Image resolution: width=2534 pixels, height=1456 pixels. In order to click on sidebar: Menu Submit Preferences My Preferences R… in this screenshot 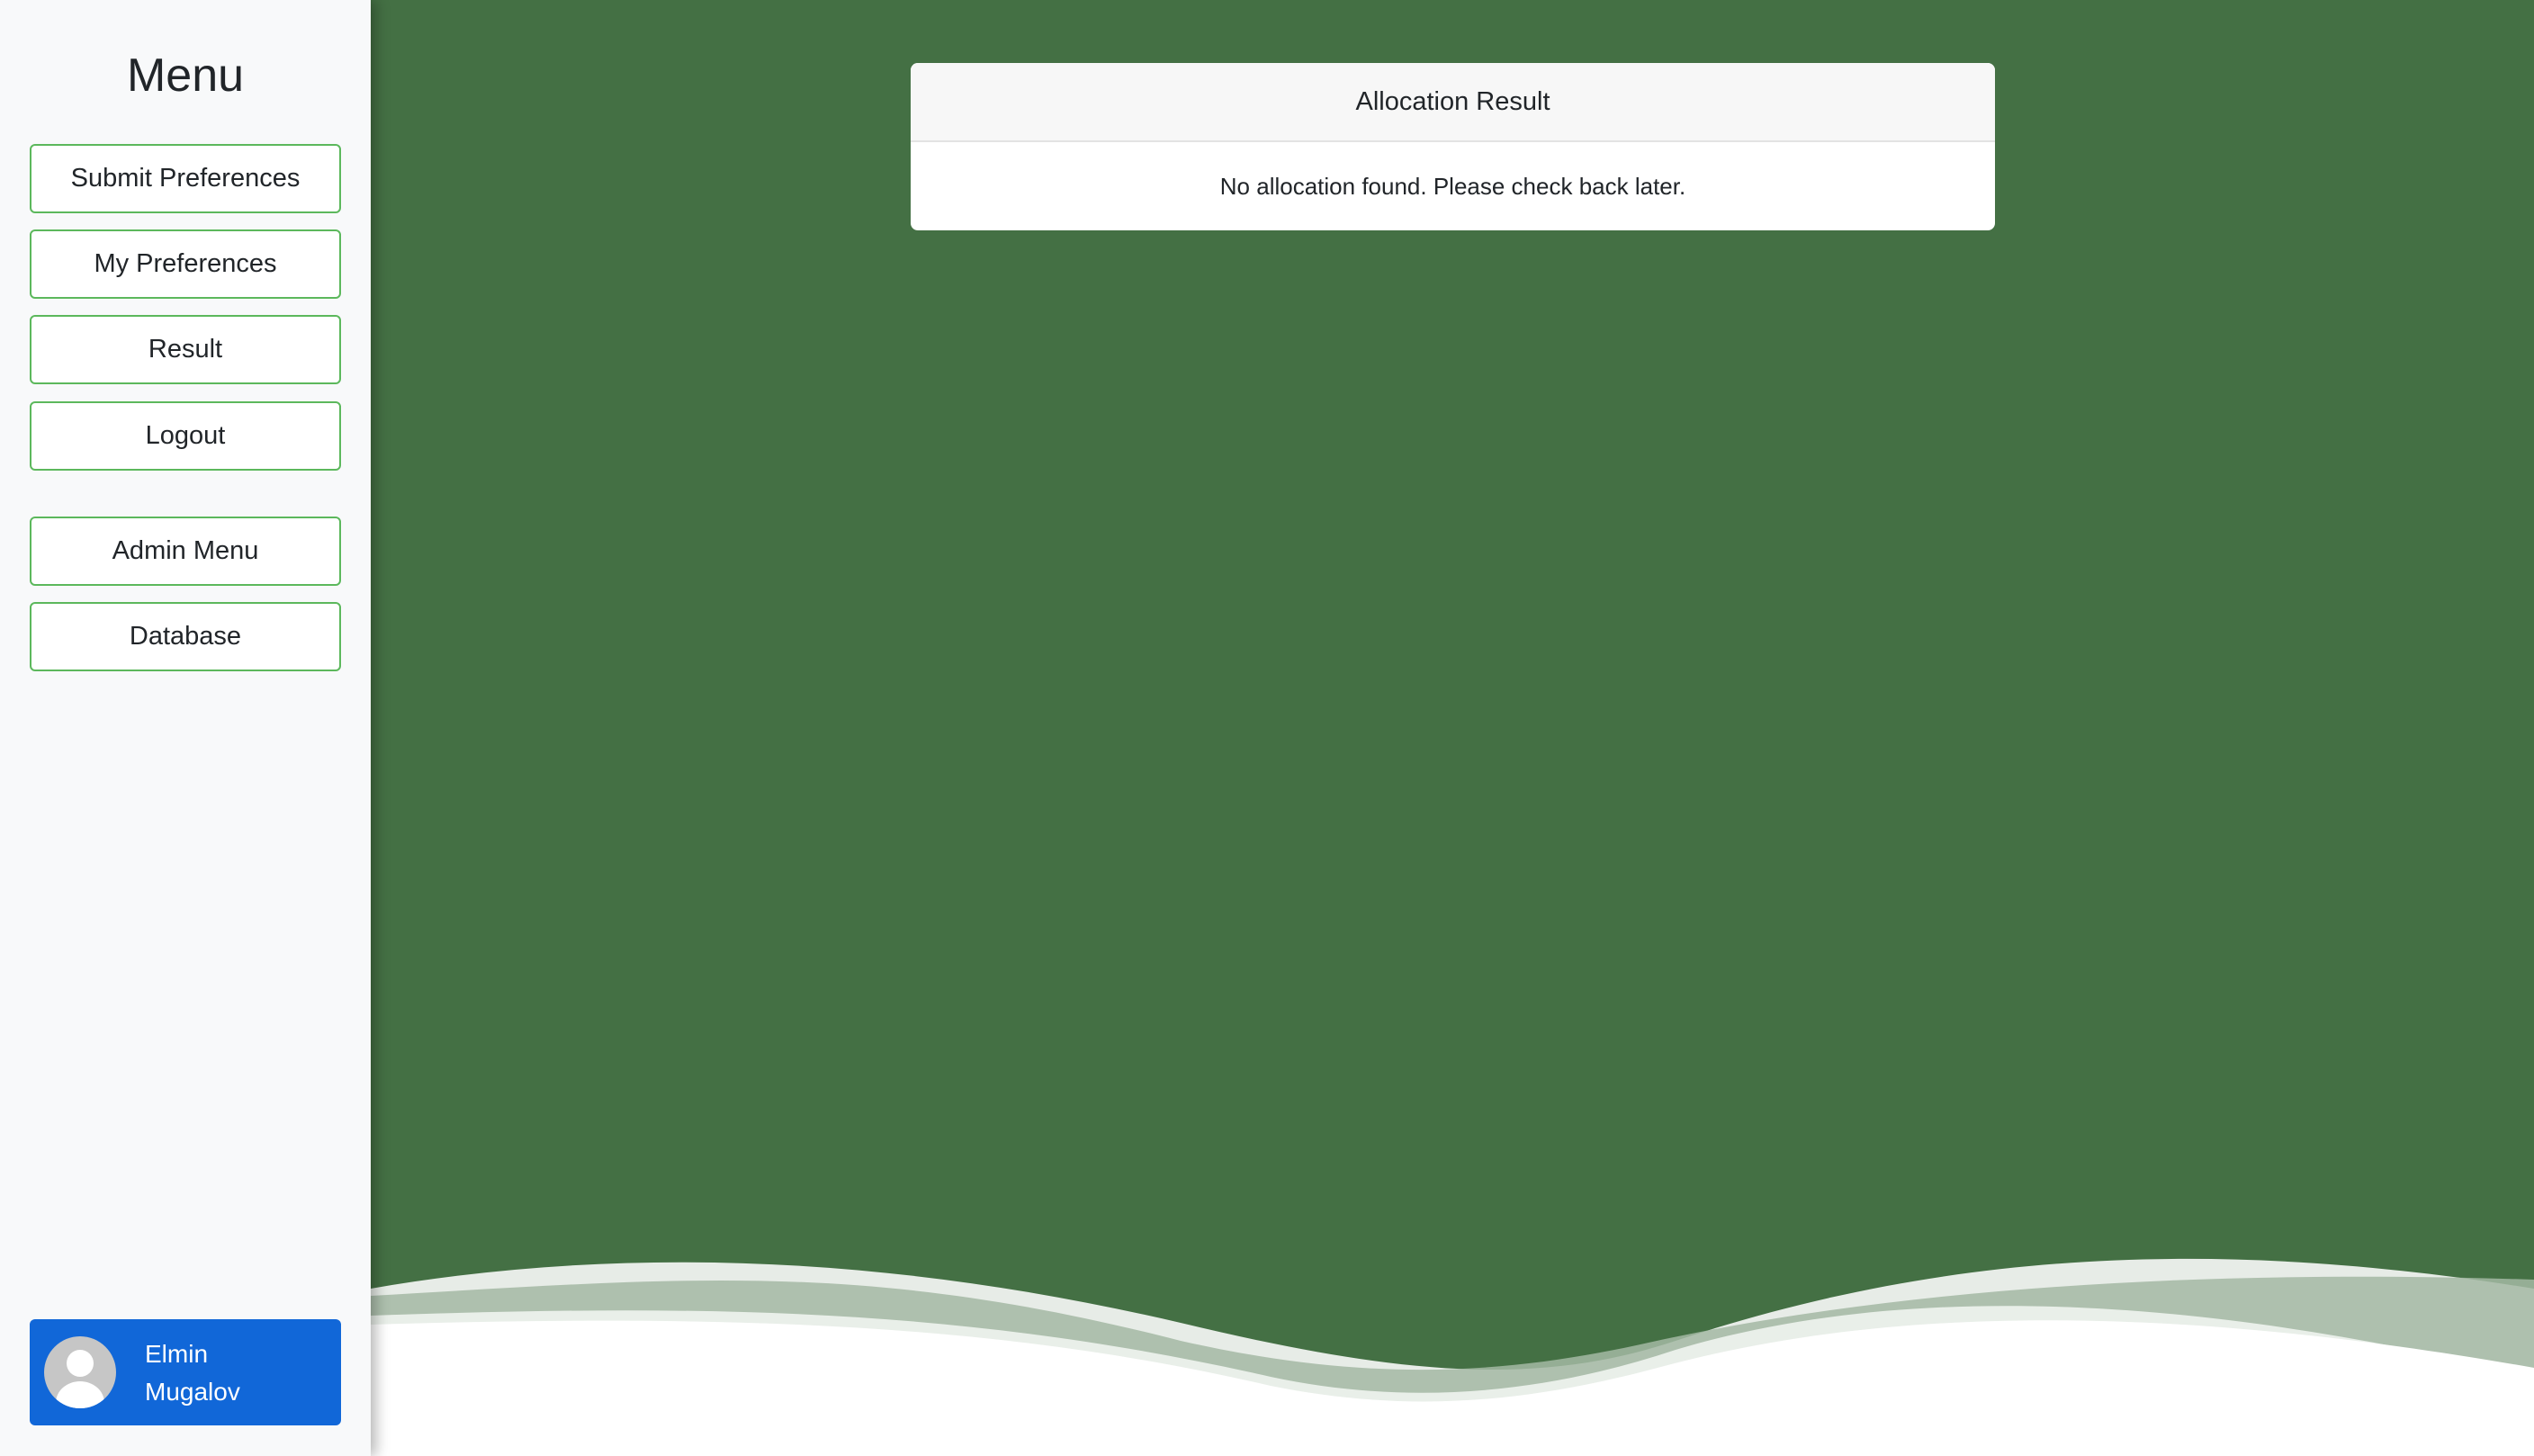, I will do `click(186, 728)`.